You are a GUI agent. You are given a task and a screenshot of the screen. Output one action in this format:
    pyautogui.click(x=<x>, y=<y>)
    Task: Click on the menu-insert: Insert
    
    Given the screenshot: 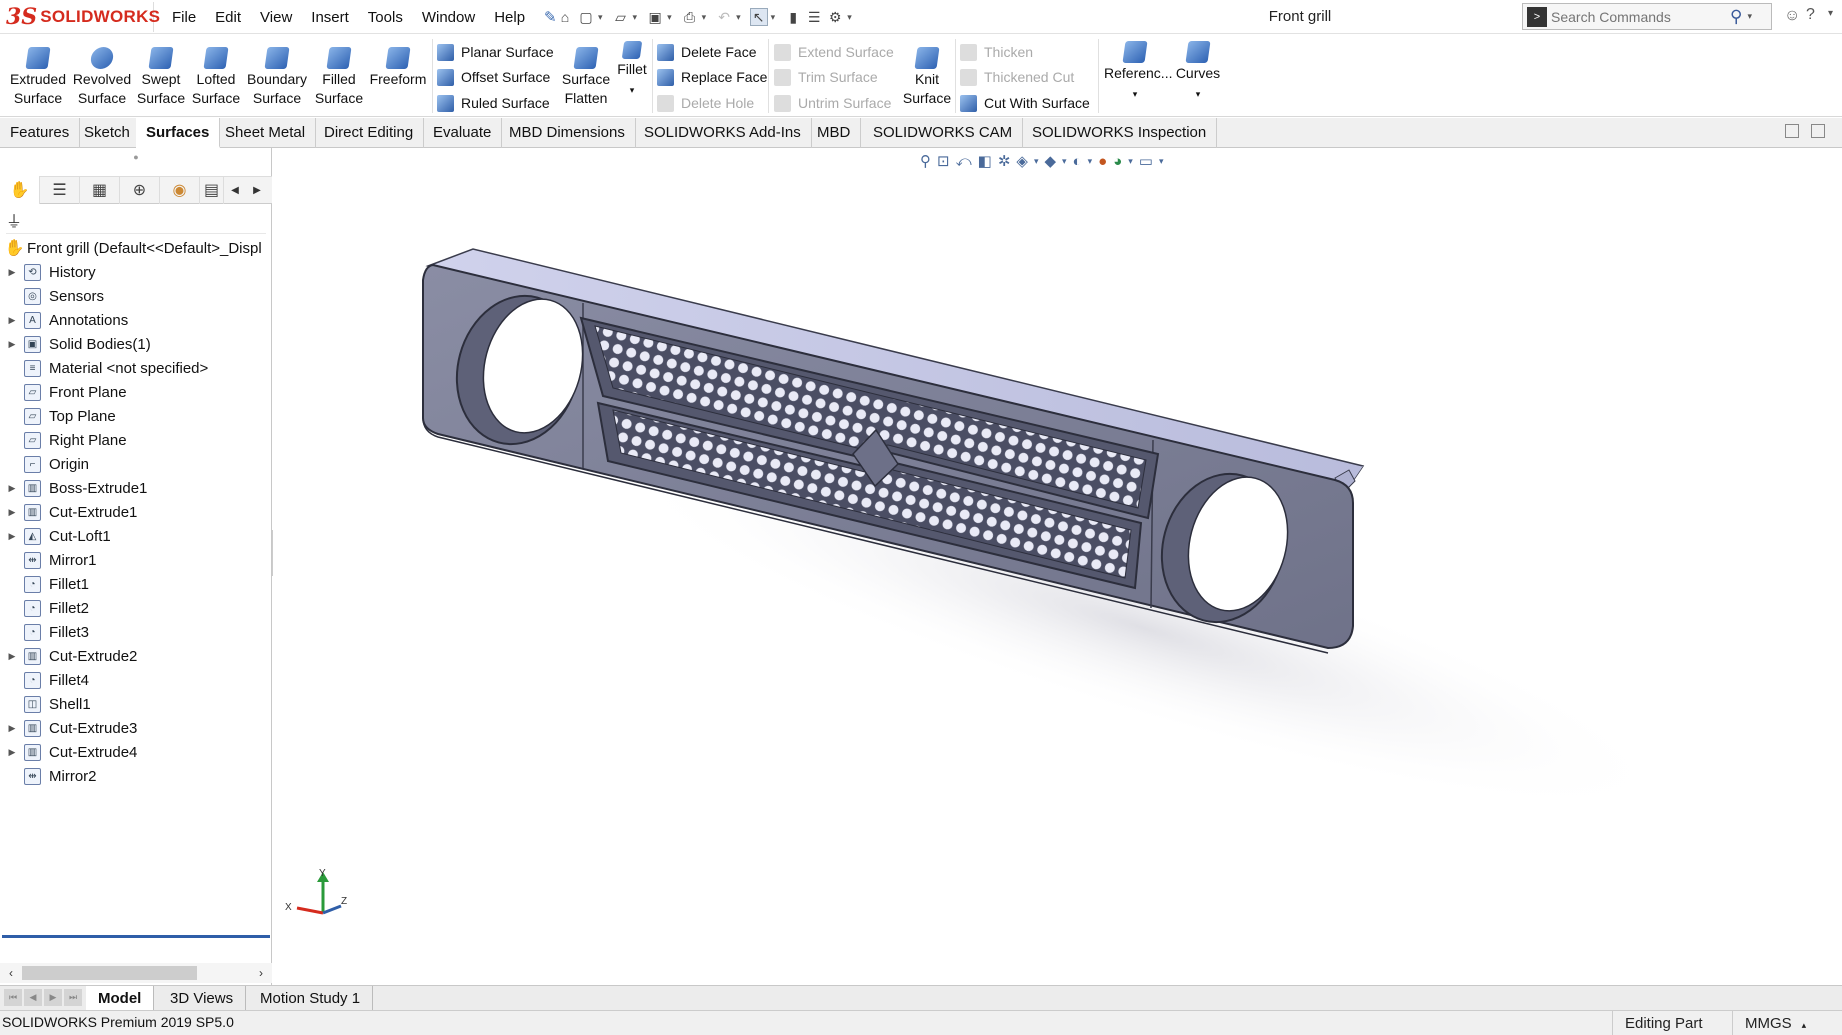 What is the action you would take?
    pyautogui.click(x=330, y=17)
    